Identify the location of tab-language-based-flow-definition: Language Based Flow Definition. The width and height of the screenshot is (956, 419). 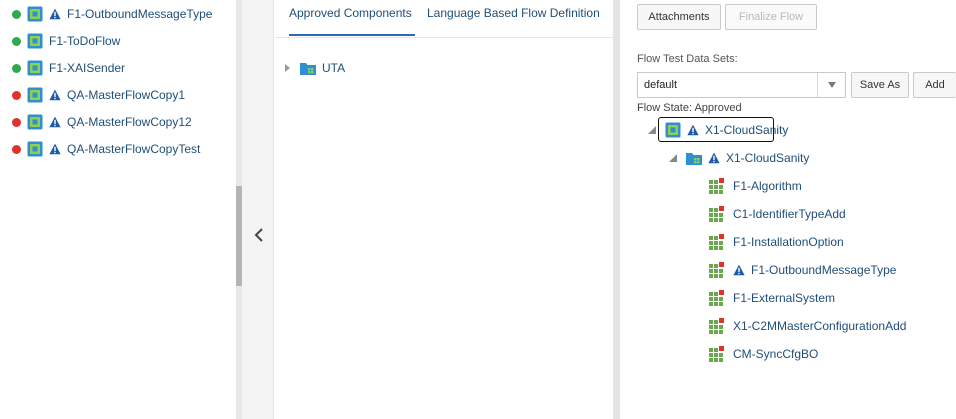
(517, 21).